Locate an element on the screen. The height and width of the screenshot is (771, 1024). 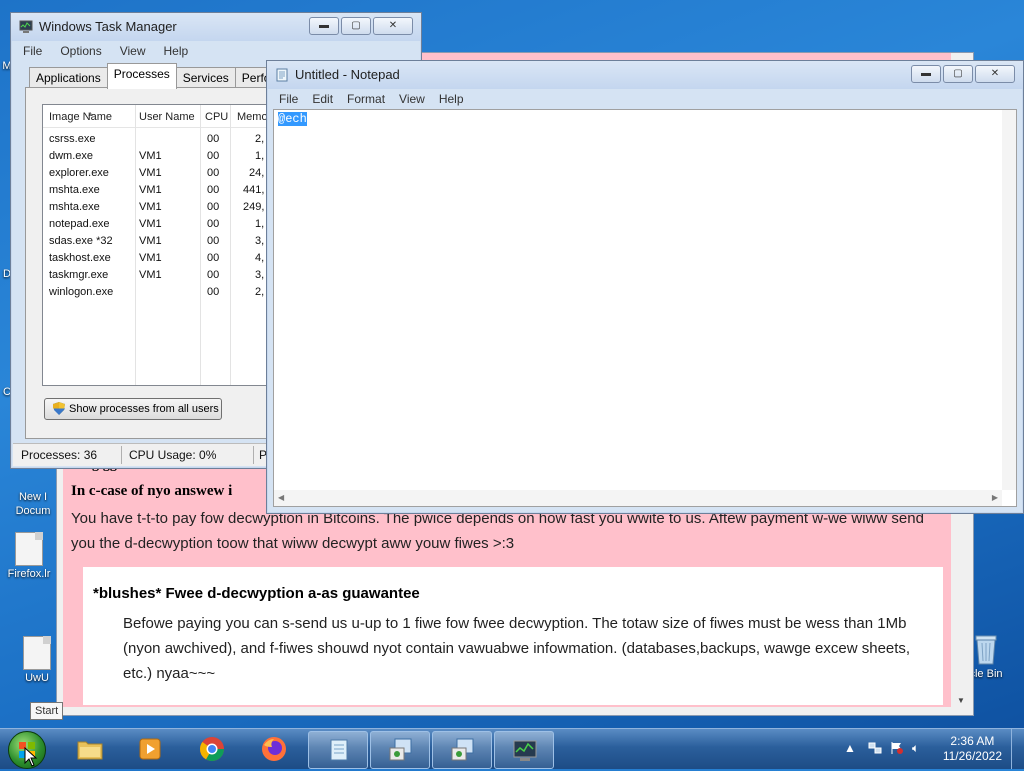
column-user-name: User Name is located at coordinates (167, 117).